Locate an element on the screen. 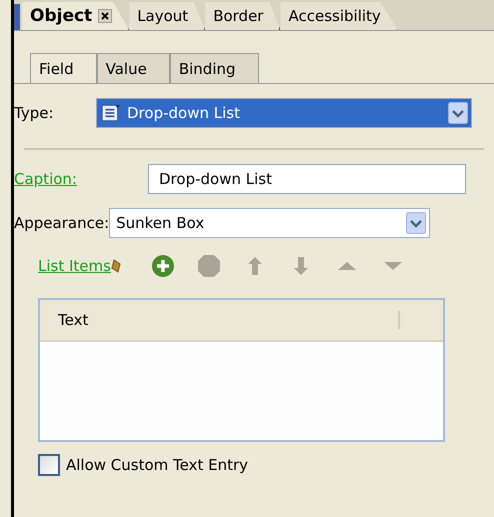 The image size is (494, 517). type-dropdown: Drop-down List is located at coordinates (284, 113).